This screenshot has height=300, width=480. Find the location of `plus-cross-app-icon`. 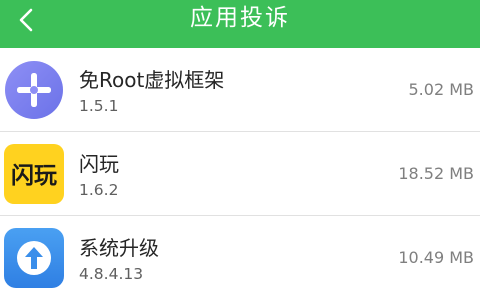

plus-cross-app-icon is located at coordinates (34, 90).